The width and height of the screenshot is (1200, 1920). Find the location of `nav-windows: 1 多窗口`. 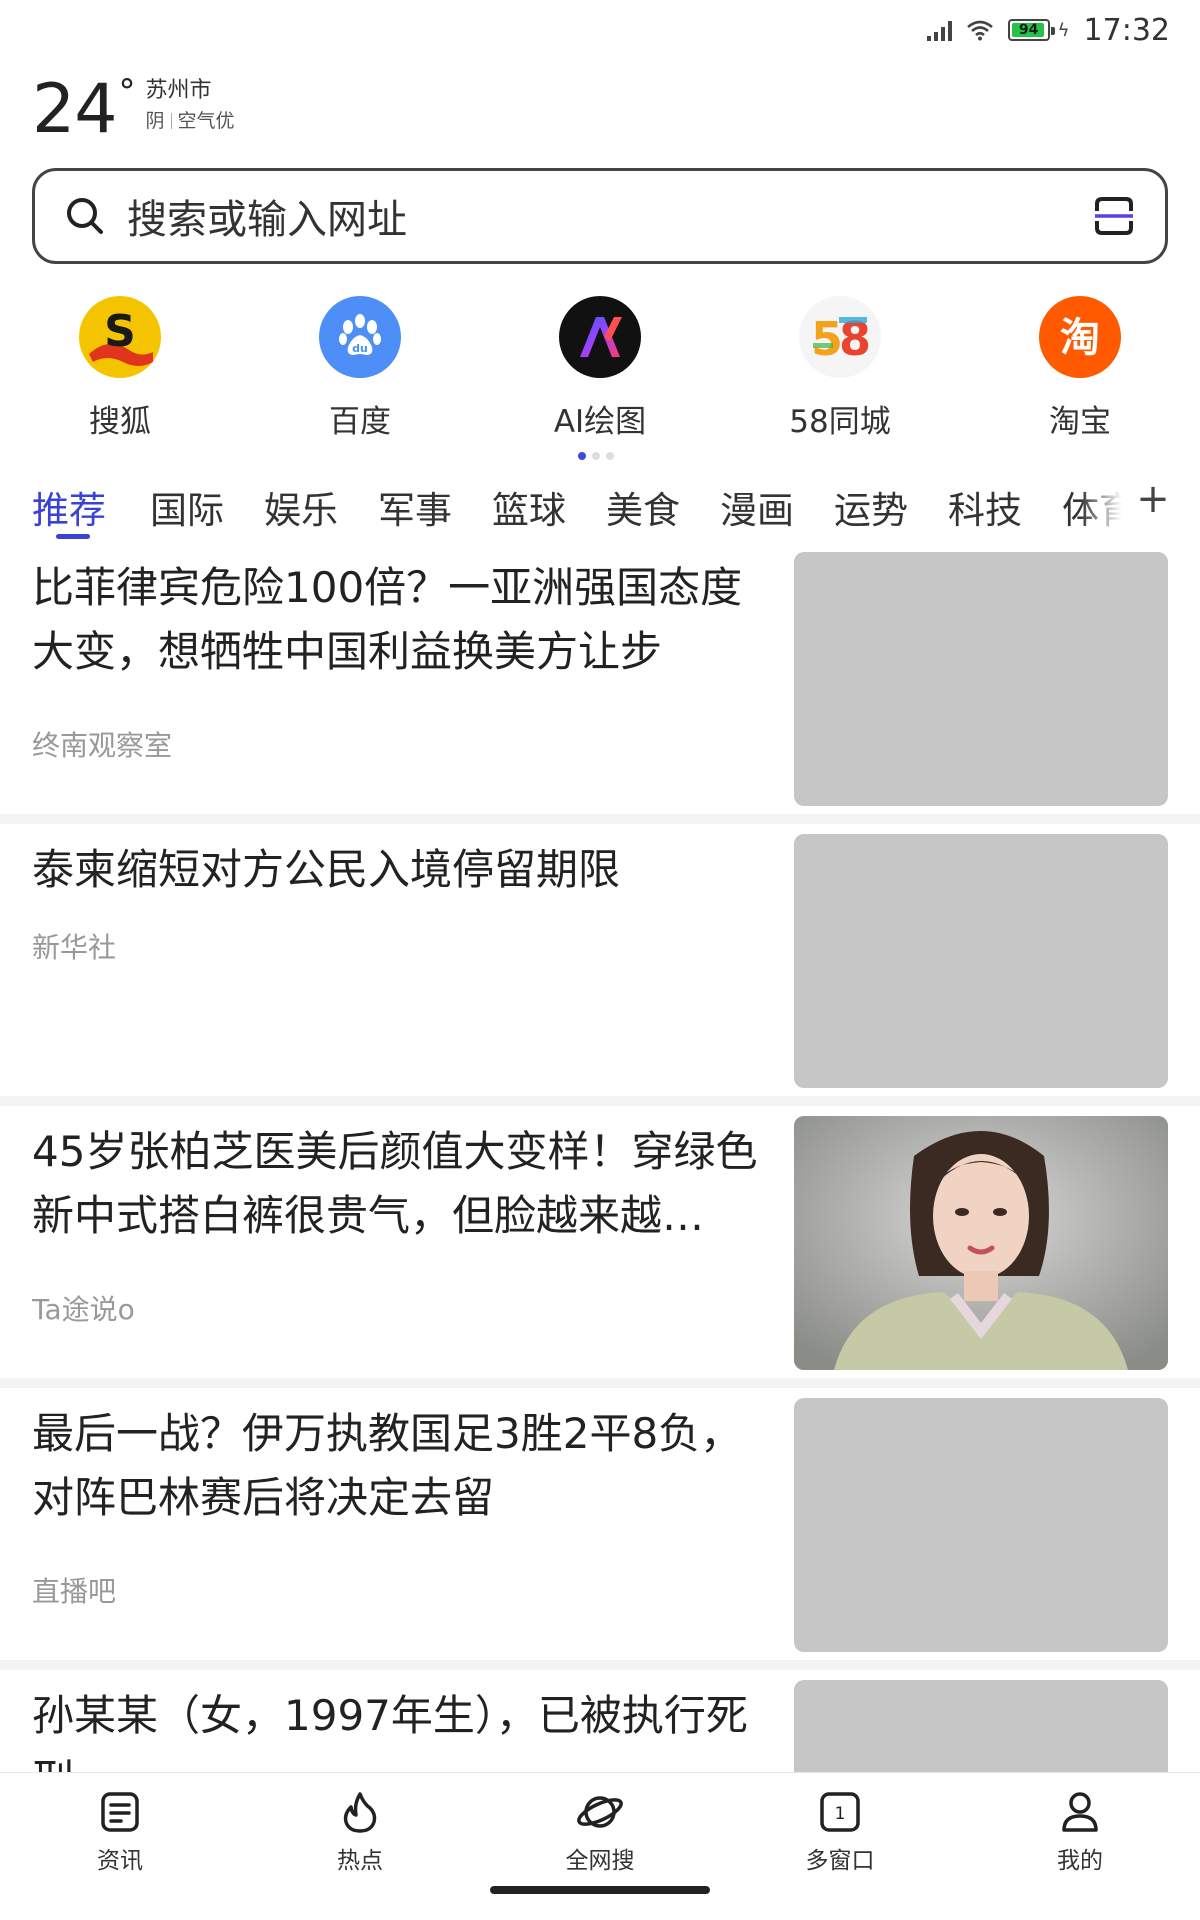

nav-windows: 1 多窗口 is located at coordinates (840, 1831).